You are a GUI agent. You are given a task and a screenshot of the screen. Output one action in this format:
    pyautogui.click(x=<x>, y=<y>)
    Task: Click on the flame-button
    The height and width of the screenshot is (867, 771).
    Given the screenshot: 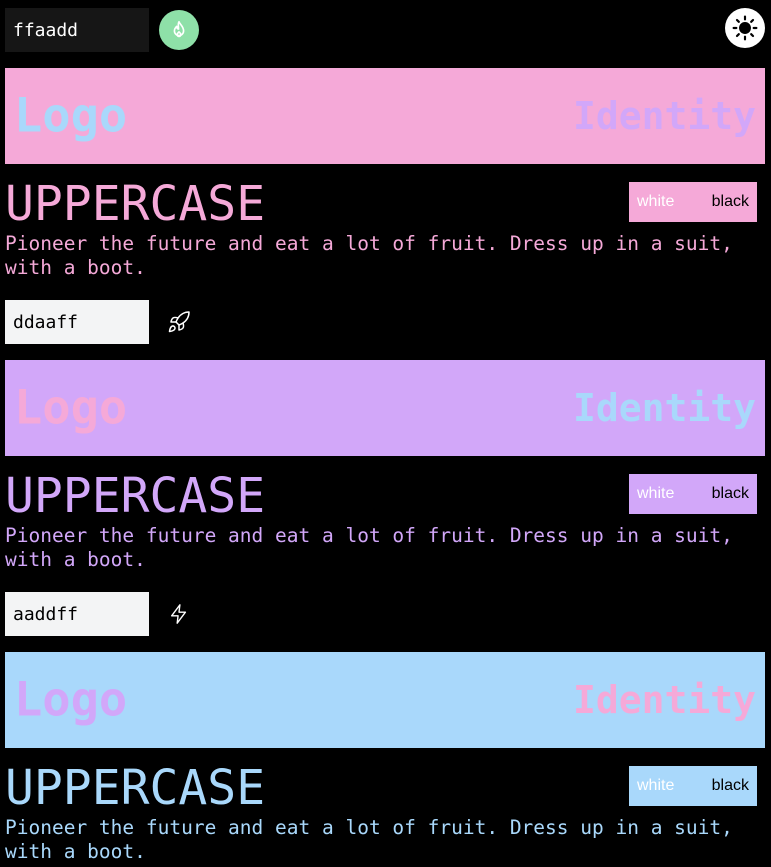 What is the action you would take?
    pyautogui.click(x=179, y=30)
    